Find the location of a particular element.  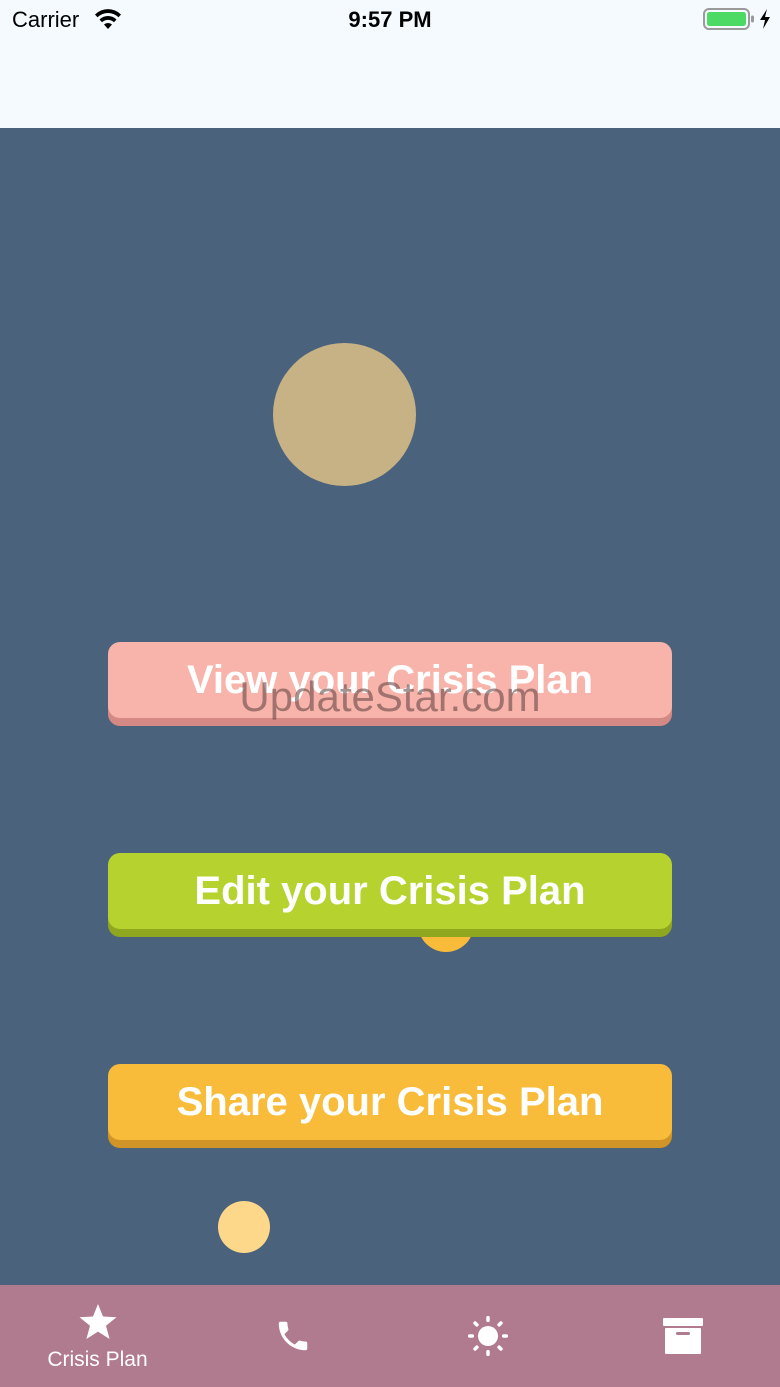

tab-archive is located at coordinates (682, 1336).